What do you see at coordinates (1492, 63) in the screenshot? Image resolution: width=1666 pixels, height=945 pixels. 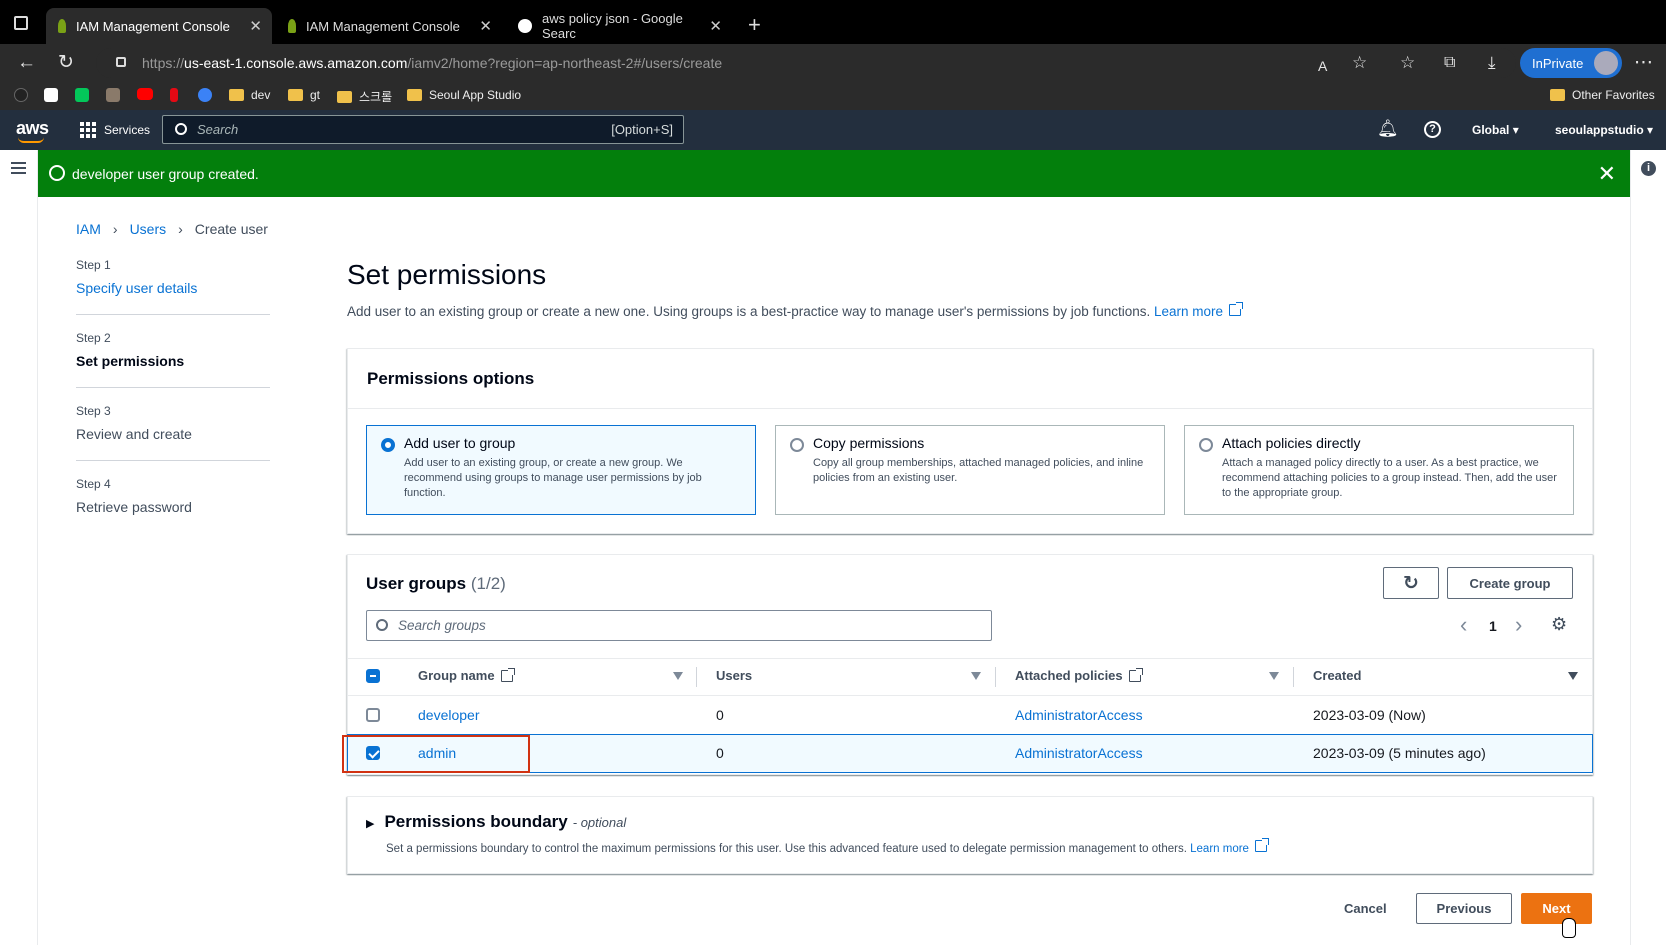 I see `download-icon: ⤓` at bounding box center [1492, 63].